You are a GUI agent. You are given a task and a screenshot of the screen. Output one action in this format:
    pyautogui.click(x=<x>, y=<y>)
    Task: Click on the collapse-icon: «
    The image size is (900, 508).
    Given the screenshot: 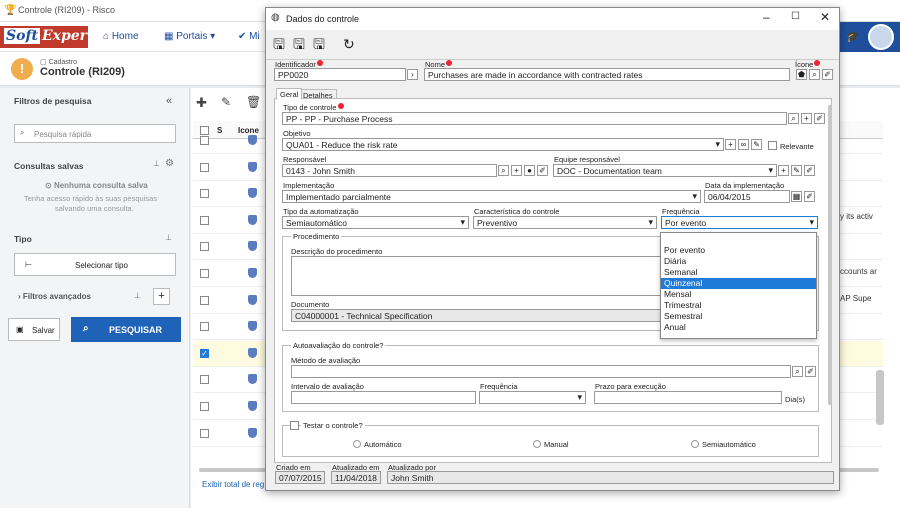 What is the action you would take?
    pyautogui.click(x=169, y=101)
    